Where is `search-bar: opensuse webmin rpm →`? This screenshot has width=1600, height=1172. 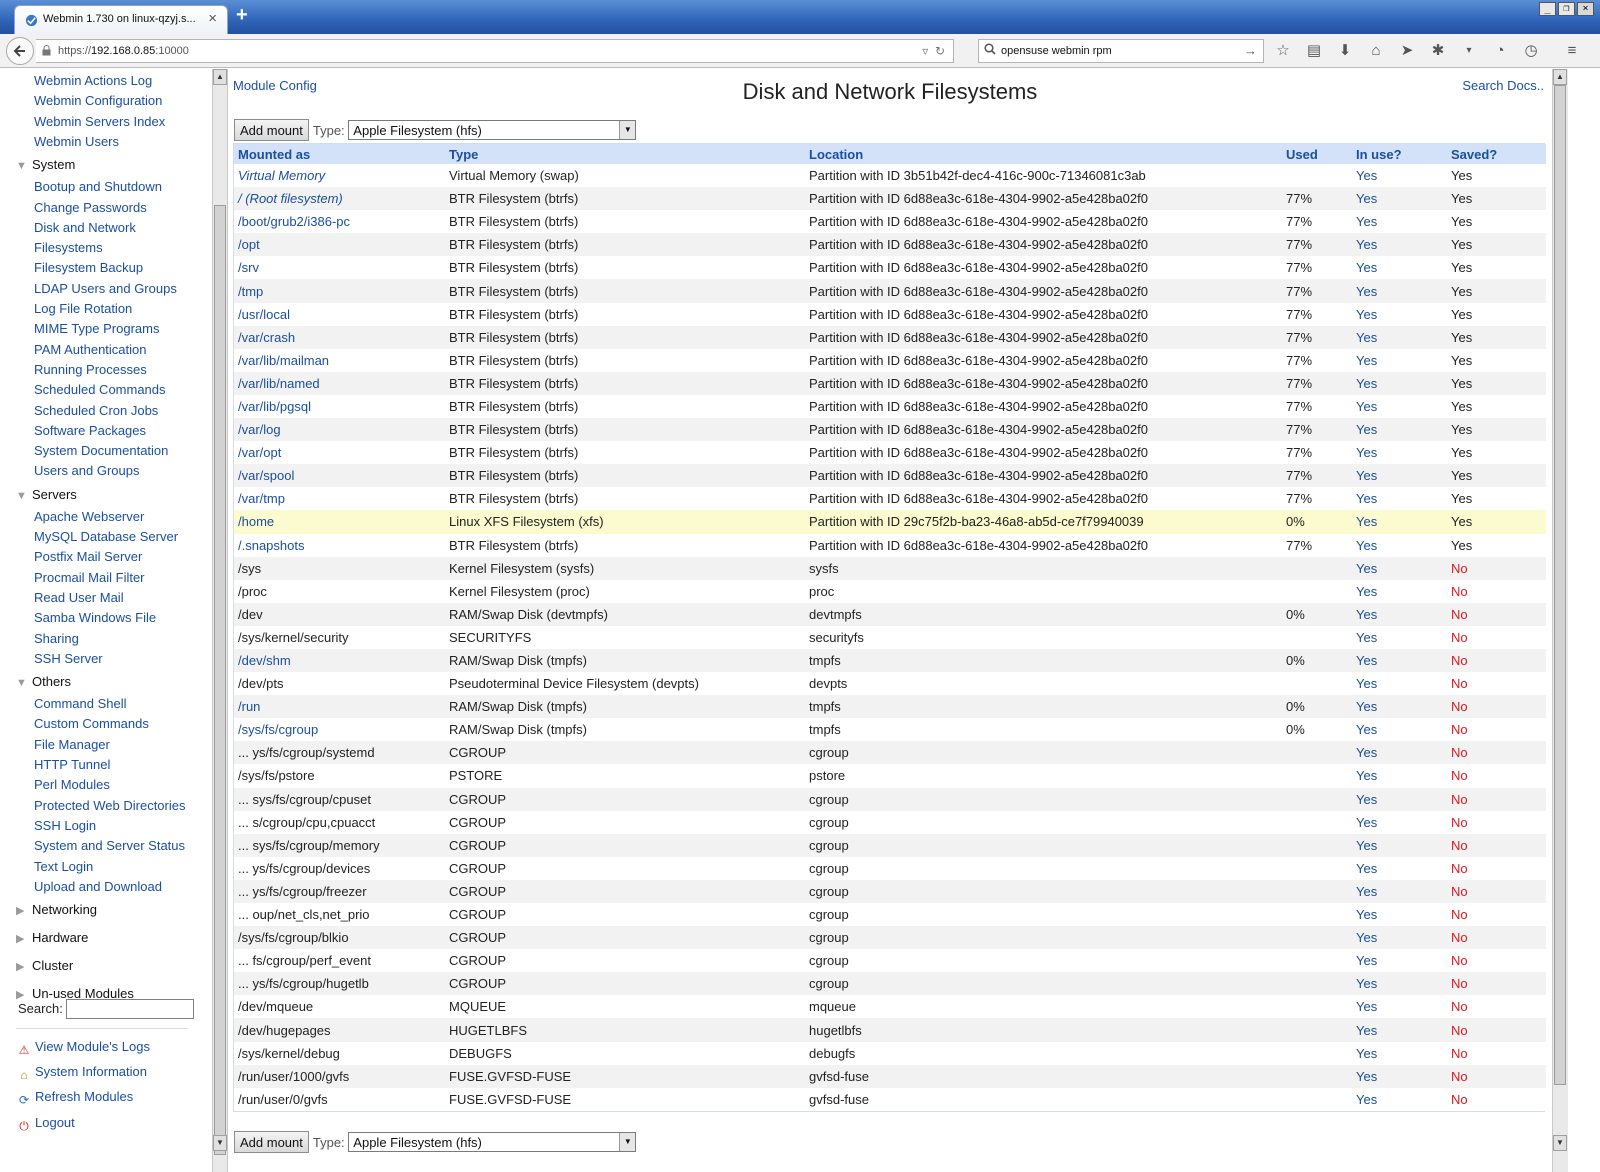 search-bar: opensuse webmin rpm → is located at coordinates (1121, 51).